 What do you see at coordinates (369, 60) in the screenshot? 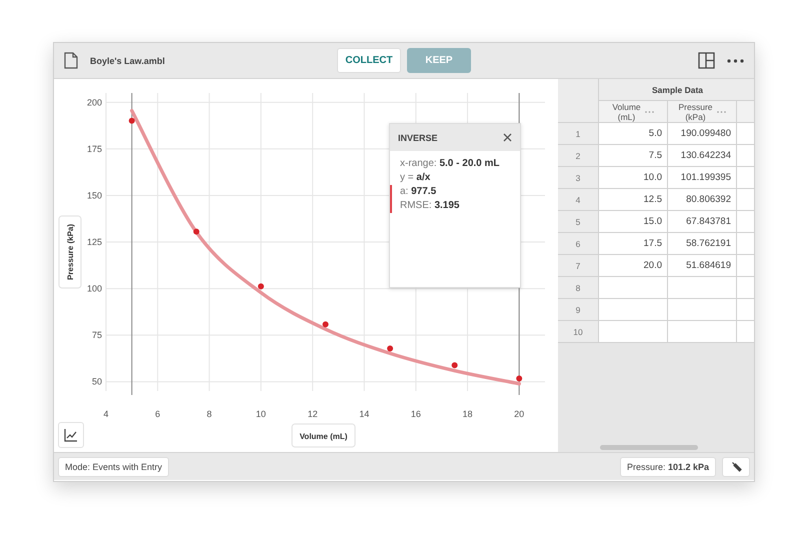
I see `collect-button: COLLECT` at bounding box center [369, 60].